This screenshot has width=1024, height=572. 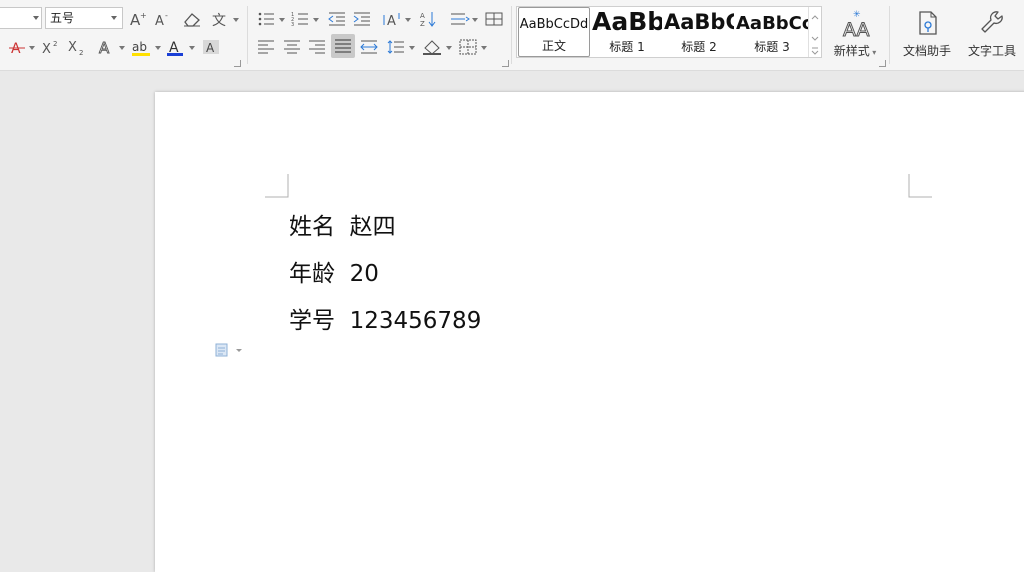 I want to click on align-justify-icon, so click(x=343, y=46).